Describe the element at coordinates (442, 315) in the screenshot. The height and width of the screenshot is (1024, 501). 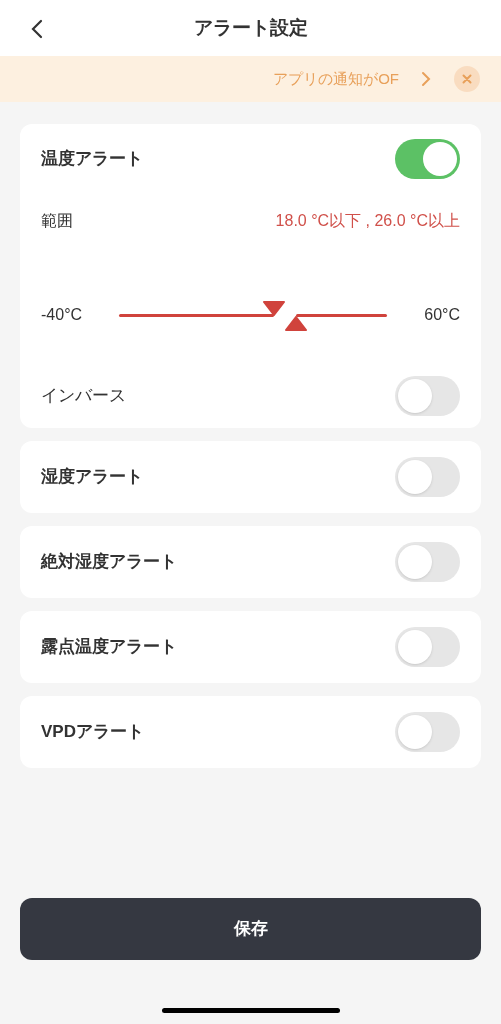
I see `max-label: 60°C` at that location.